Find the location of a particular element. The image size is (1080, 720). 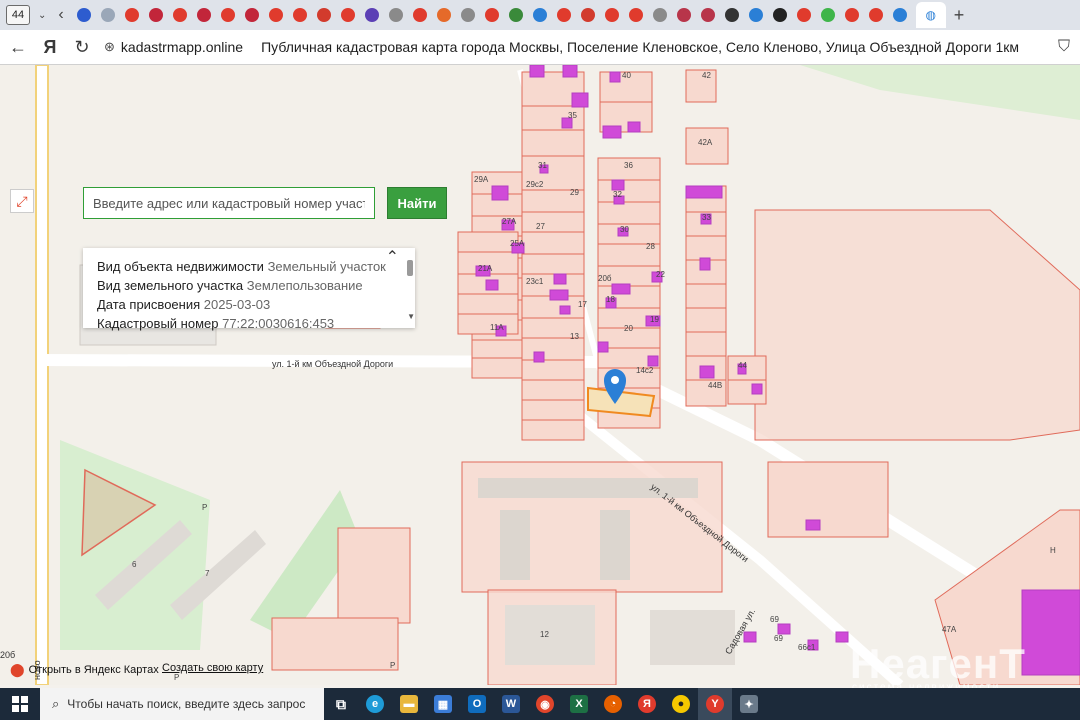

vpn-icon: ✦ is located at coordinates (749, 704).